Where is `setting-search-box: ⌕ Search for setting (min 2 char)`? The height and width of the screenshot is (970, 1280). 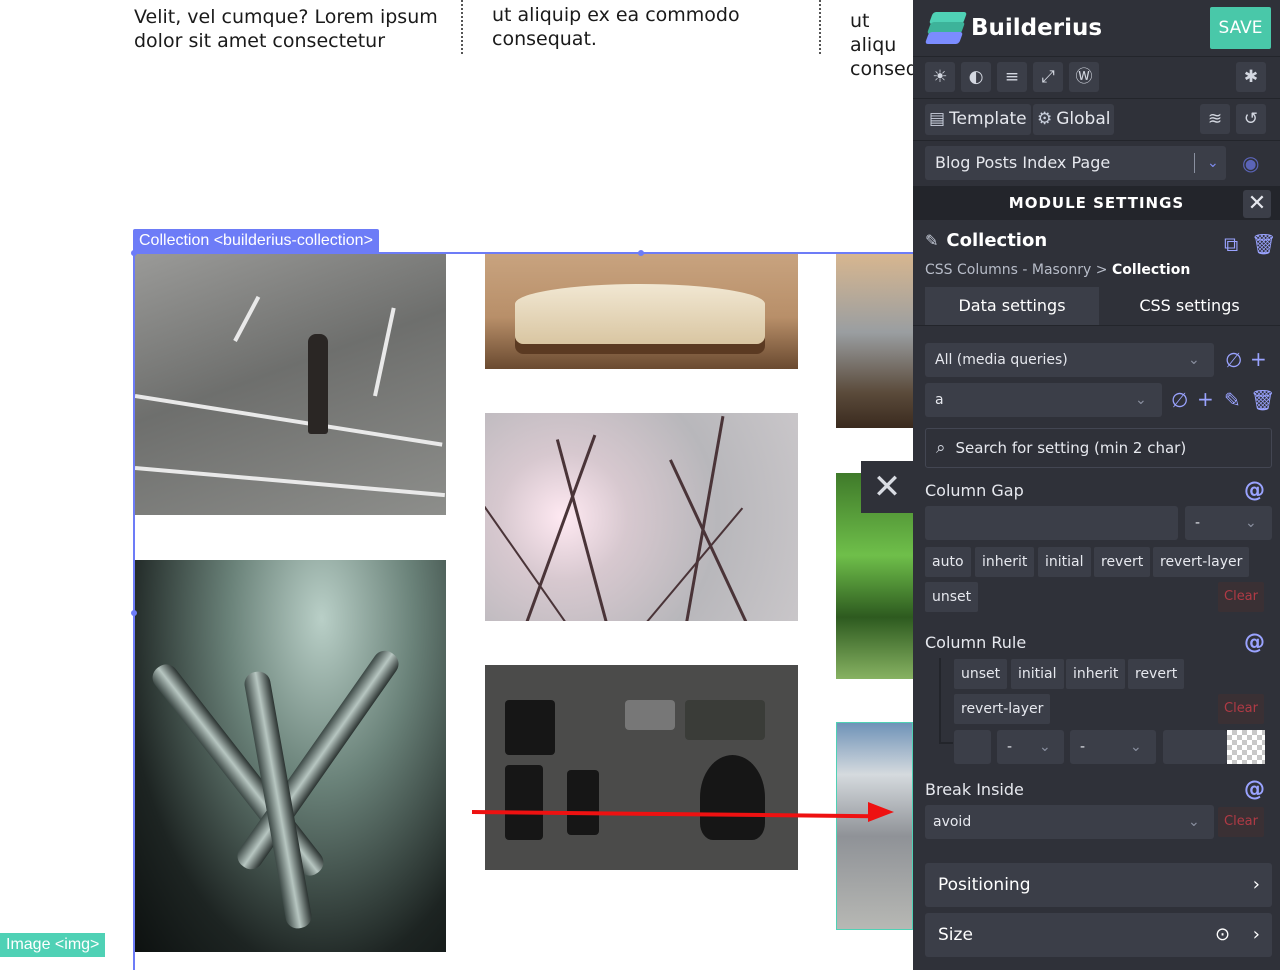 setting-search-box: ⌕ Search for setting (min 2 char) is located at coordinates (1098, 448).